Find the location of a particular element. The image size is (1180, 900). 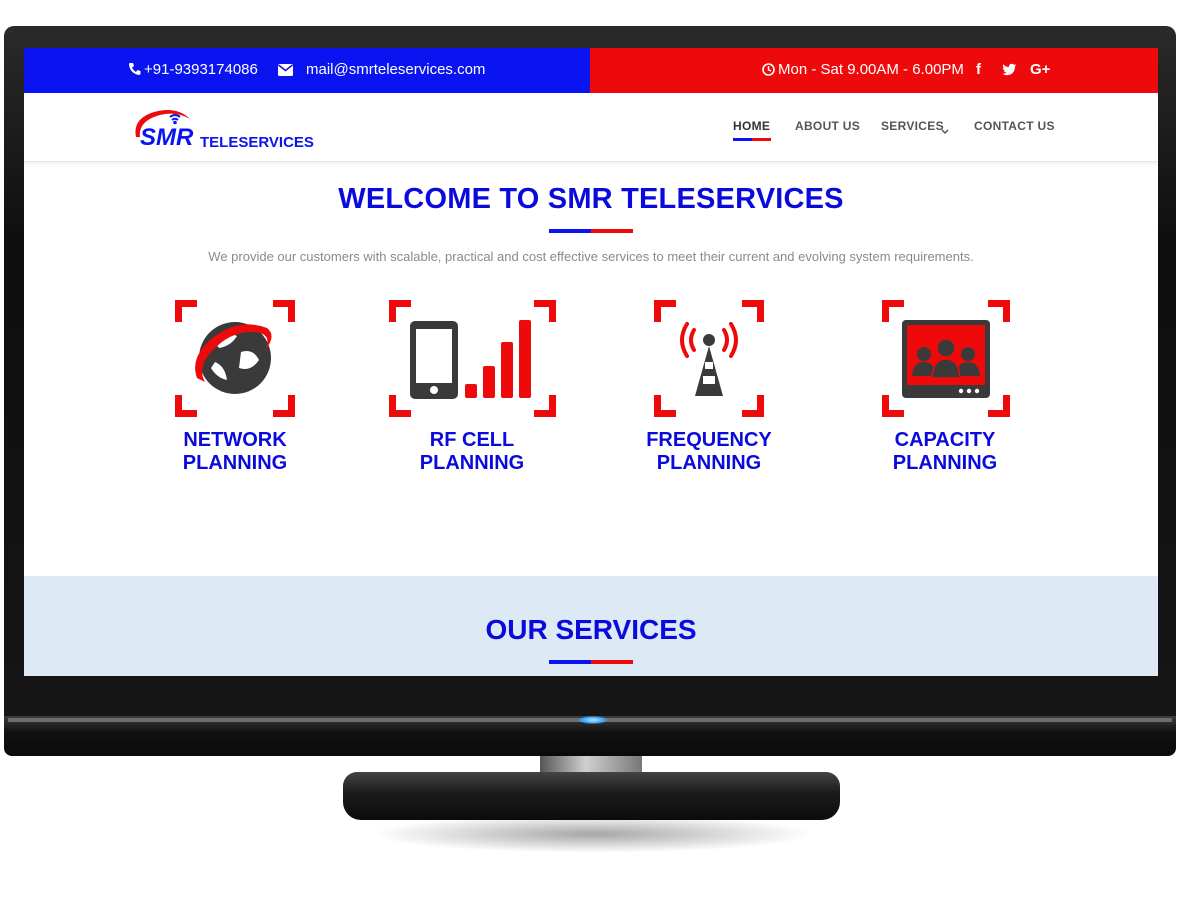

feature-capacity-label: CAPACITY PLANNING is located at coordinates (945, 452).